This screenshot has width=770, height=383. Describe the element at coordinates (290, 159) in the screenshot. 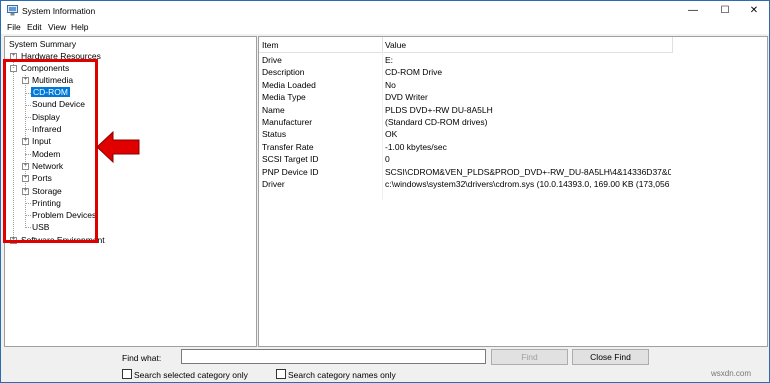

I see `cell-item: SCSI Target ID` at that location.